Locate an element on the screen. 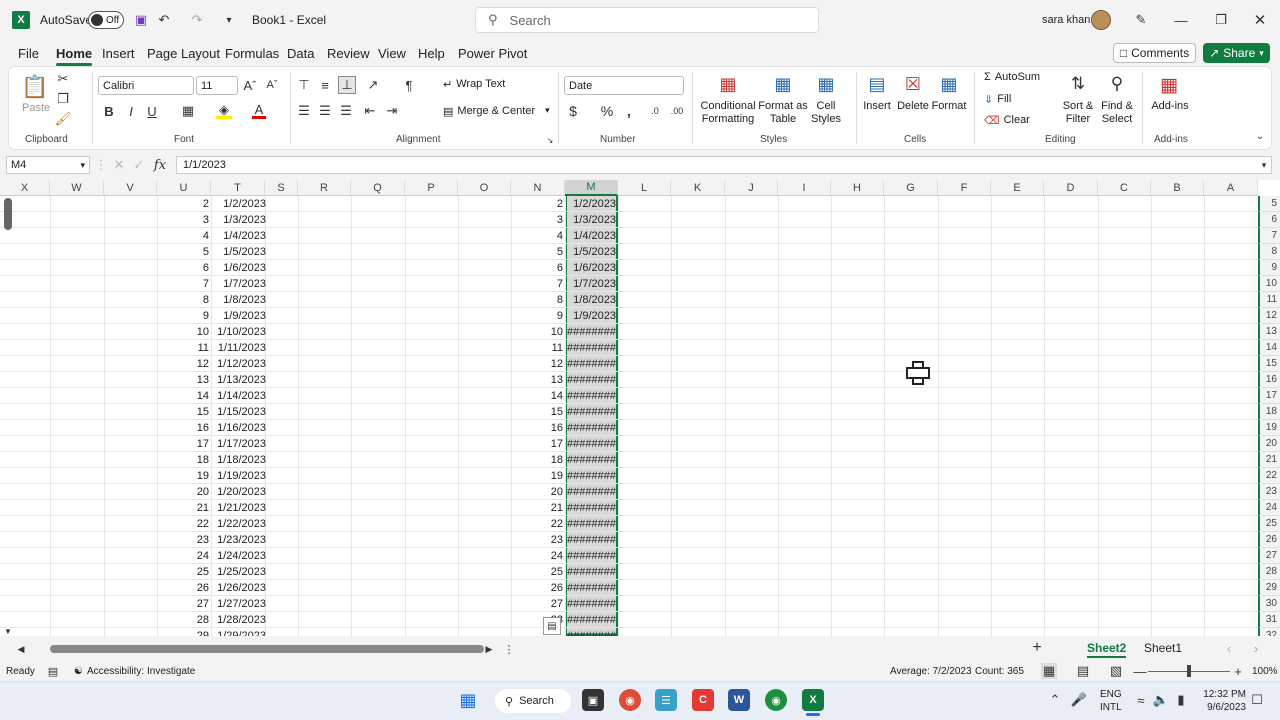  cell: 2 is located at coordinates (184, 204).